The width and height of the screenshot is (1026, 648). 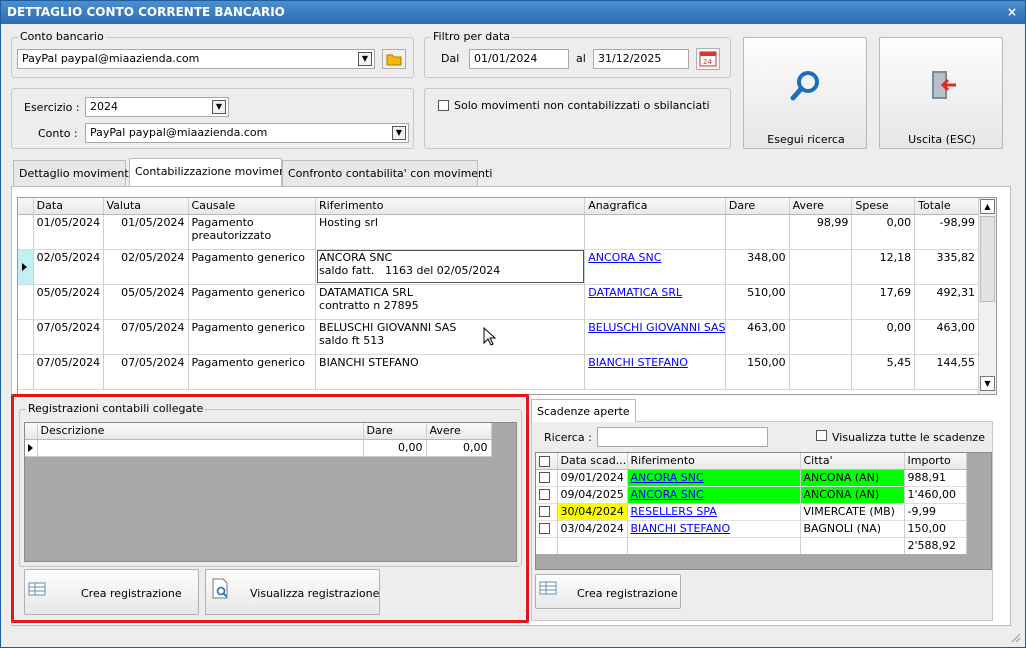 What do you see at coordinates (852, 477) in the screenshot?
I see `cell-citta: ANCONA (AN)` at bounding box center [852, 477].